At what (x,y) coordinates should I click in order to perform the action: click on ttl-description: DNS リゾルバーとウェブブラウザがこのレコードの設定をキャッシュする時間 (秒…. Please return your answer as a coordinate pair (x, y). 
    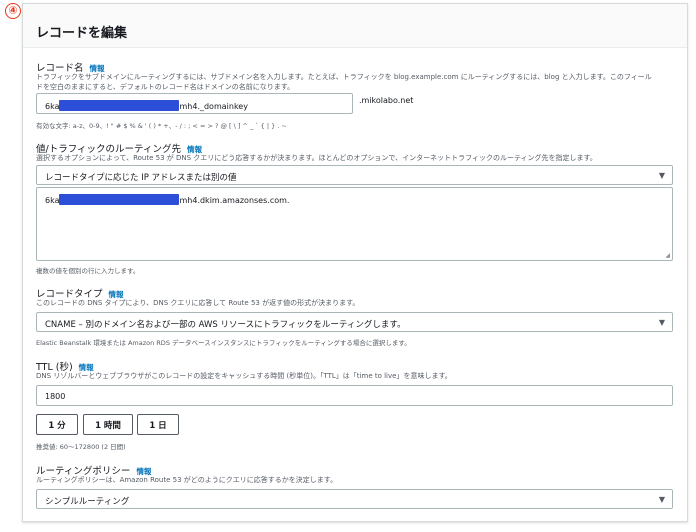
    Looking at the image, I should click on (244, 376).